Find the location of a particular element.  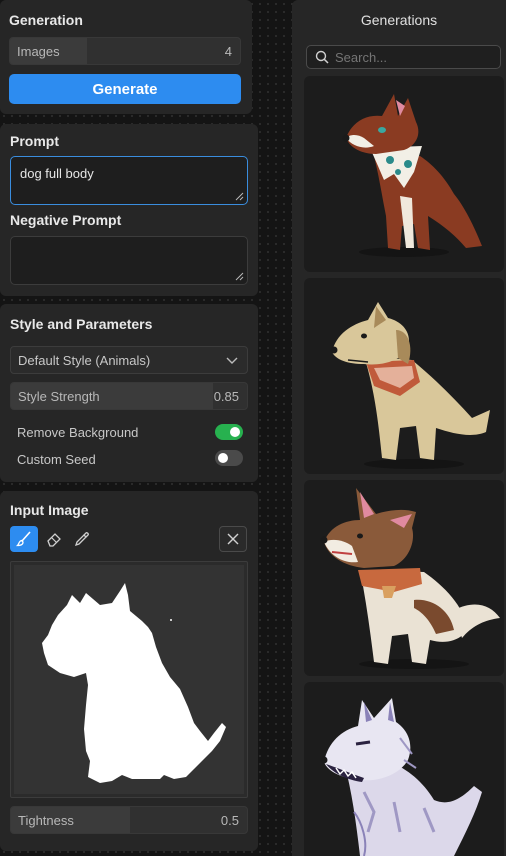

images-label: Images is located at coordinates (38, 51).